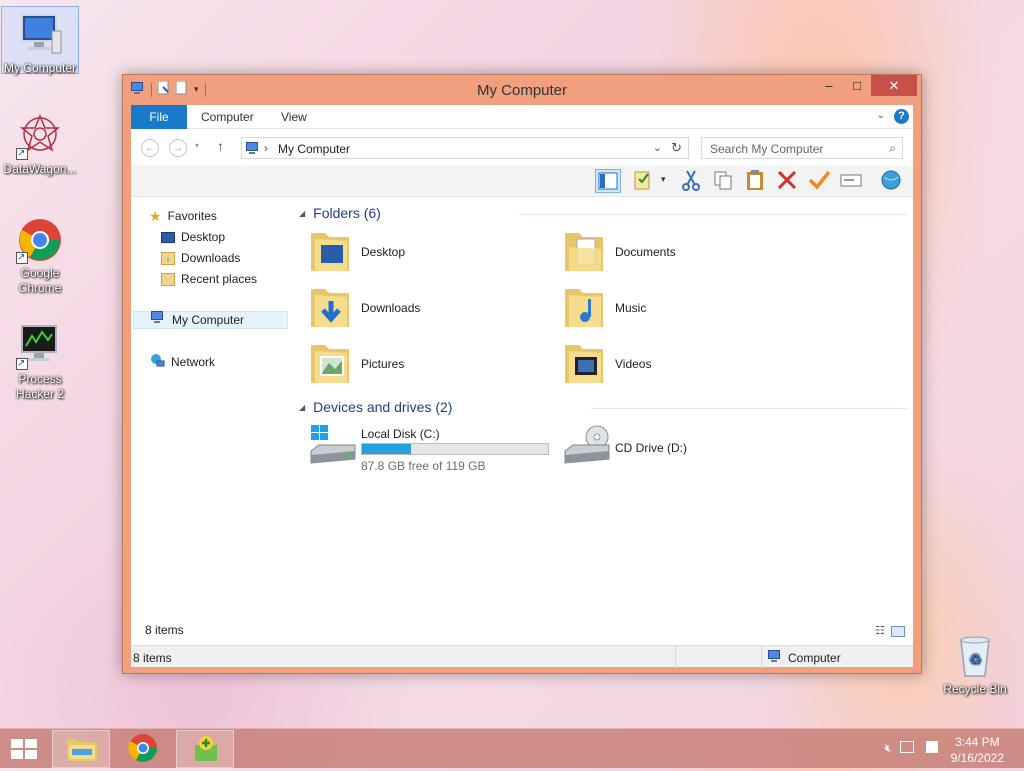 This screenshot has height=771, width=1024. I want to click on back-button: ←, so click(150, 148).